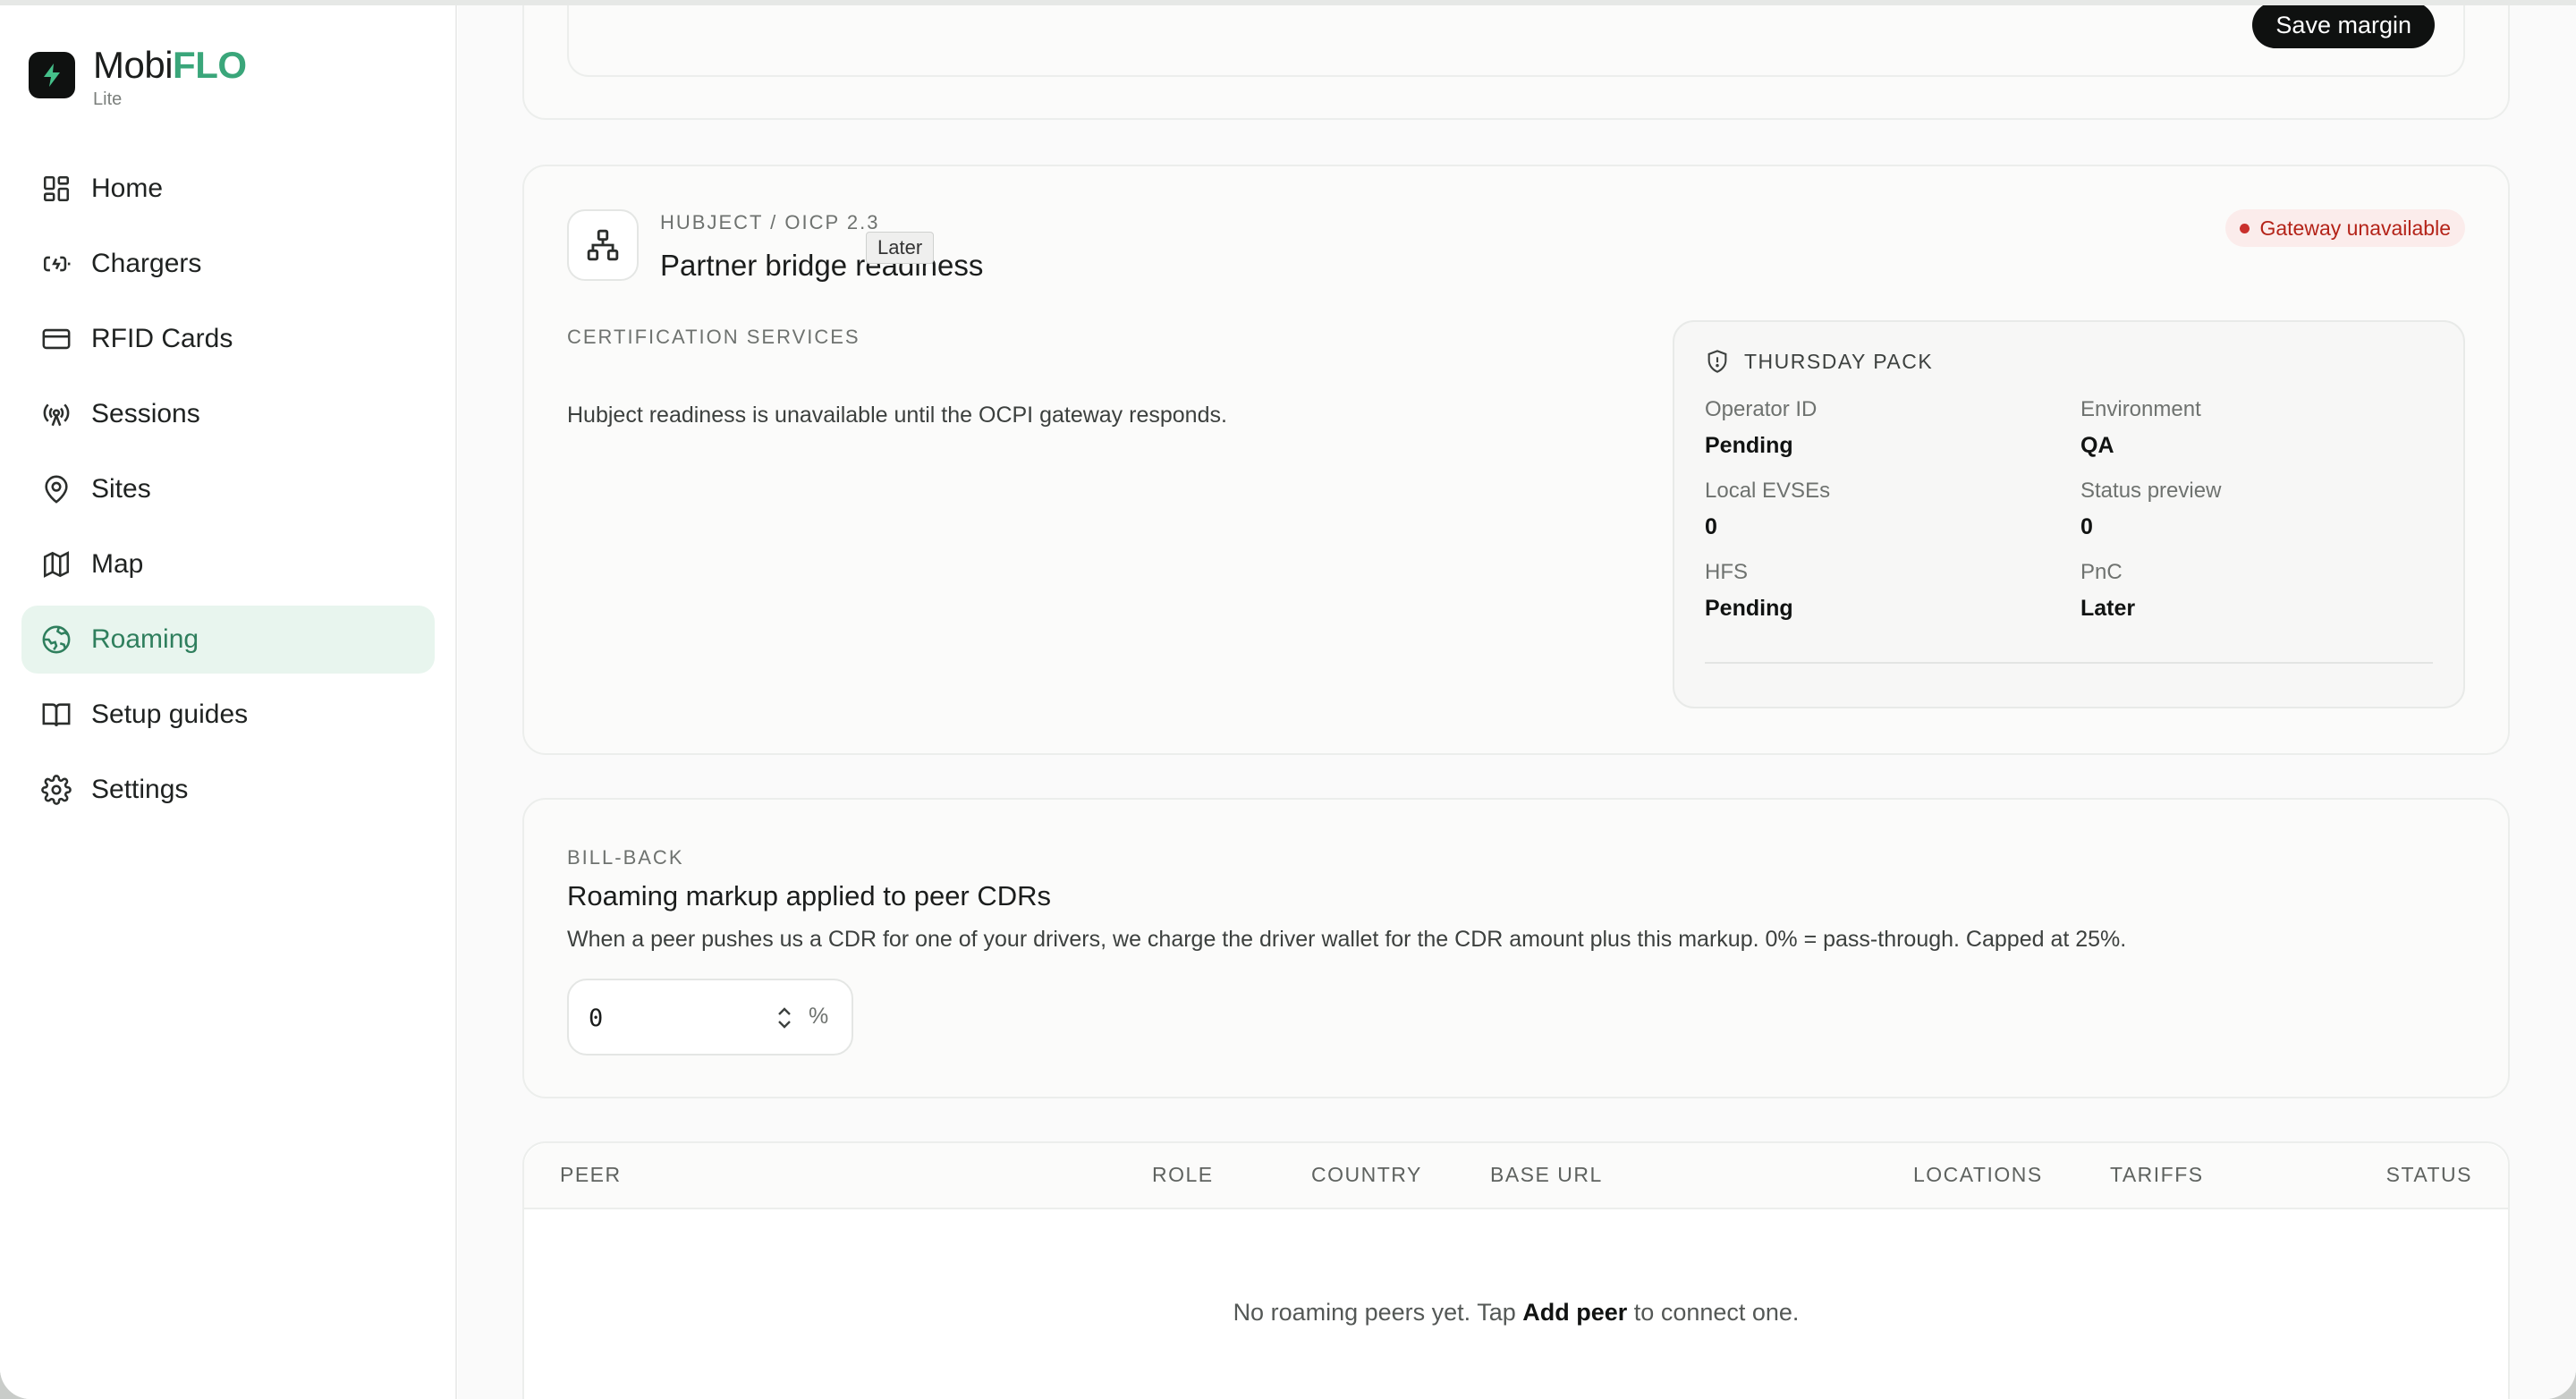 Image resolution: width=2576 pixels, height=1399 pixels. Describe the element at coordinates (228, 264) in the screenshot. I see `sidebar-item-chargers: Chargers` at that location.